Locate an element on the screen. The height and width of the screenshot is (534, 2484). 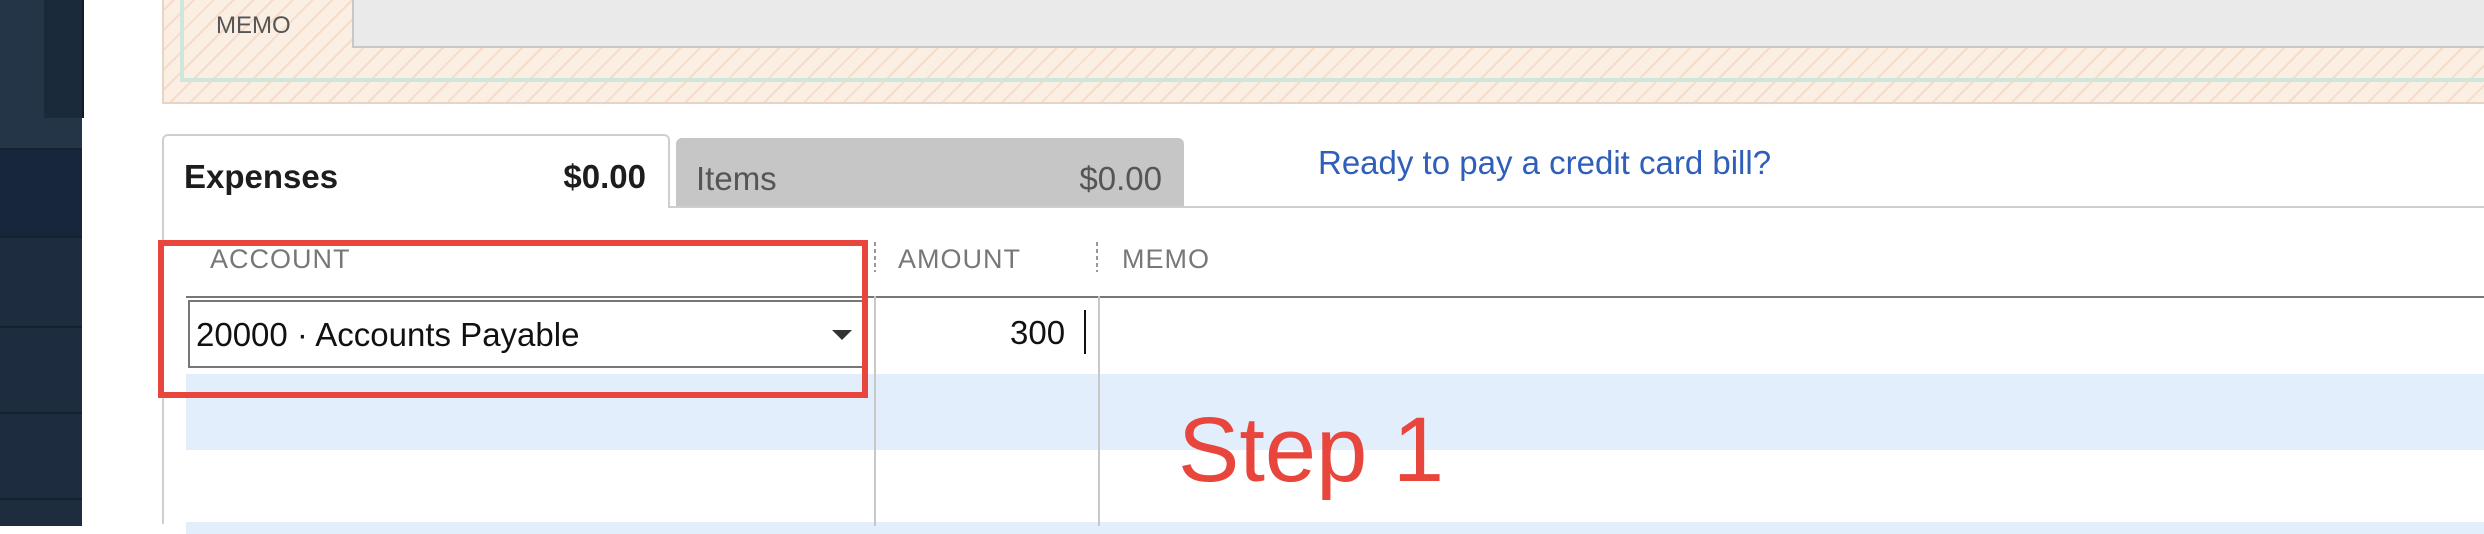
tab-items: Items $0.00 is located at coordinates (930, 173).